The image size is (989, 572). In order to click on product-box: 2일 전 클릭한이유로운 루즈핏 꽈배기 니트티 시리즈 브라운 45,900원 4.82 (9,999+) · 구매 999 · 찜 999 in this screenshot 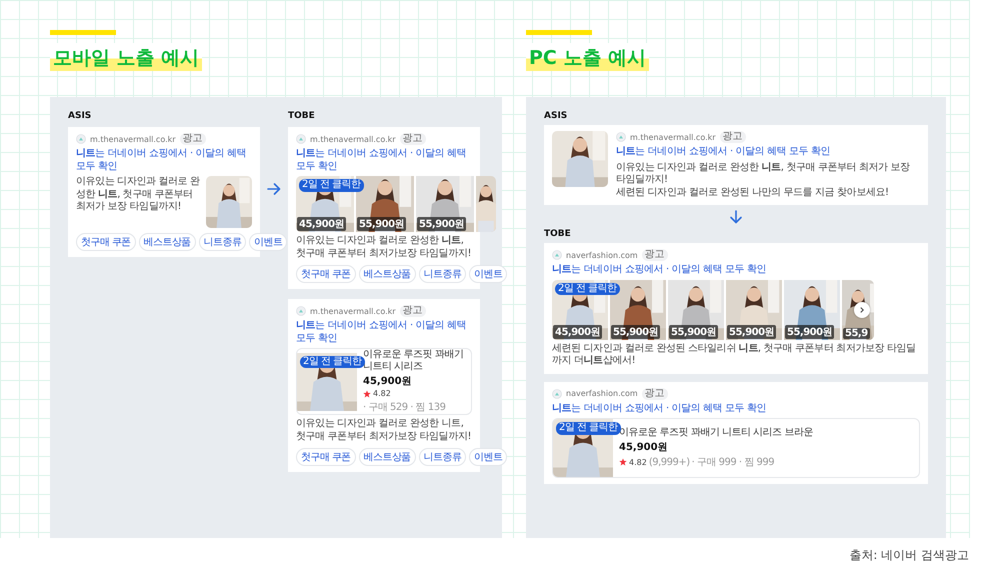, I will do `click(736, 448)`.